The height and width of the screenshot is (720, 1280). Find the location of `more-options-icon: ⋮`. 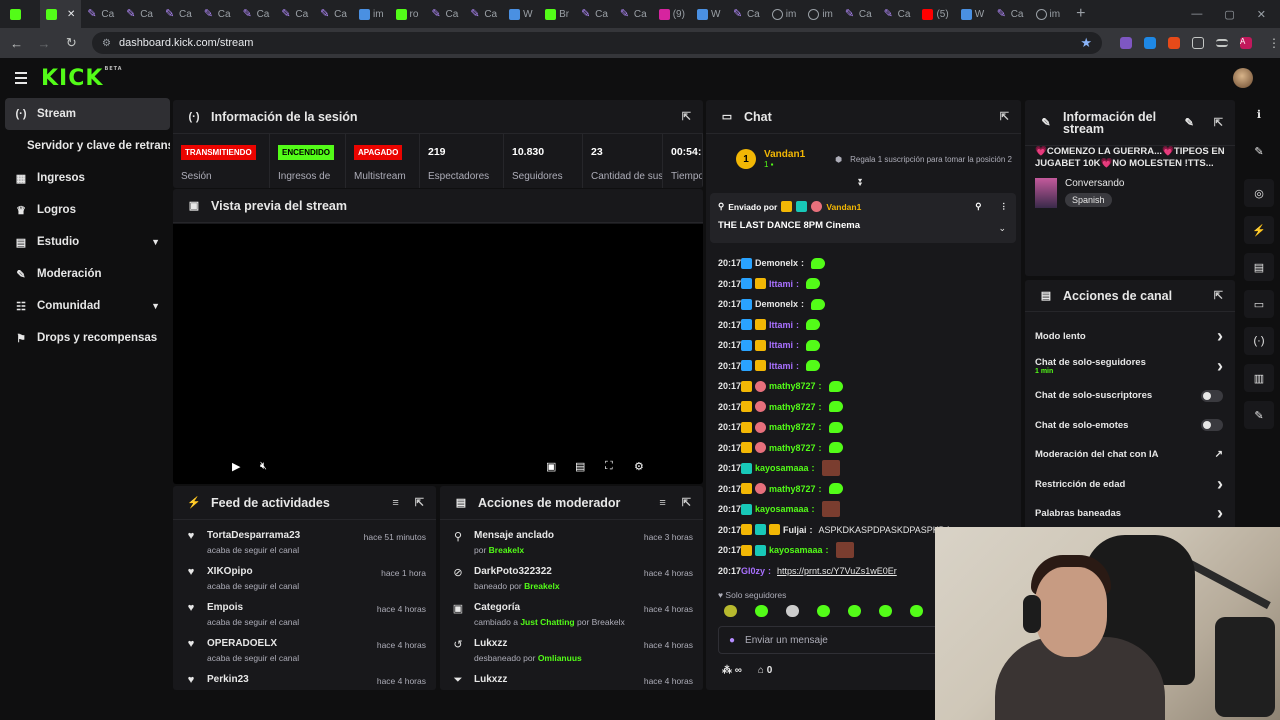

more-options-icon: ⋮ is located at coordinates (1004, 206).